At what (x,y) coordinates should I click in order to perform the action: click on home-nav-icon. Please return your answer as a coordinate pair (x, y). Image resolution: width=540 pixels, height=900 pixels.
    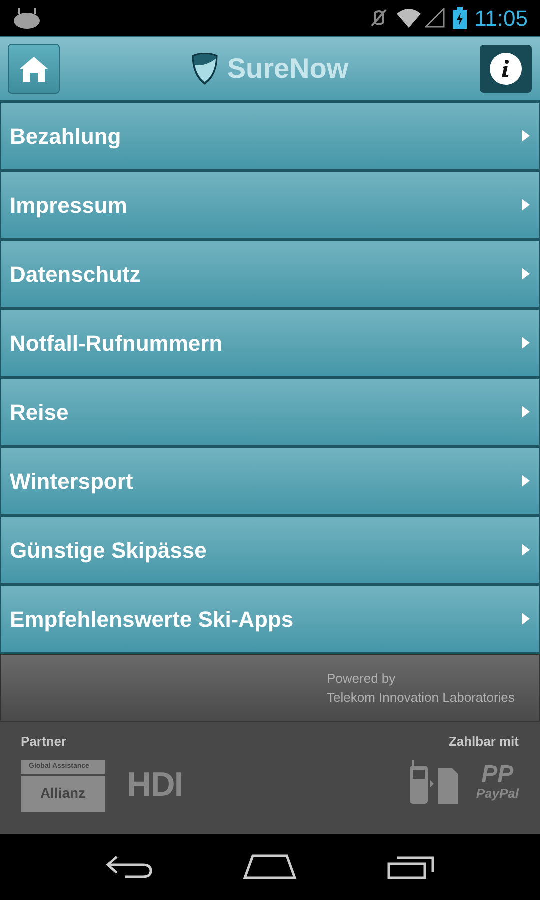
    Looking at the image, I should click on (270, 867).